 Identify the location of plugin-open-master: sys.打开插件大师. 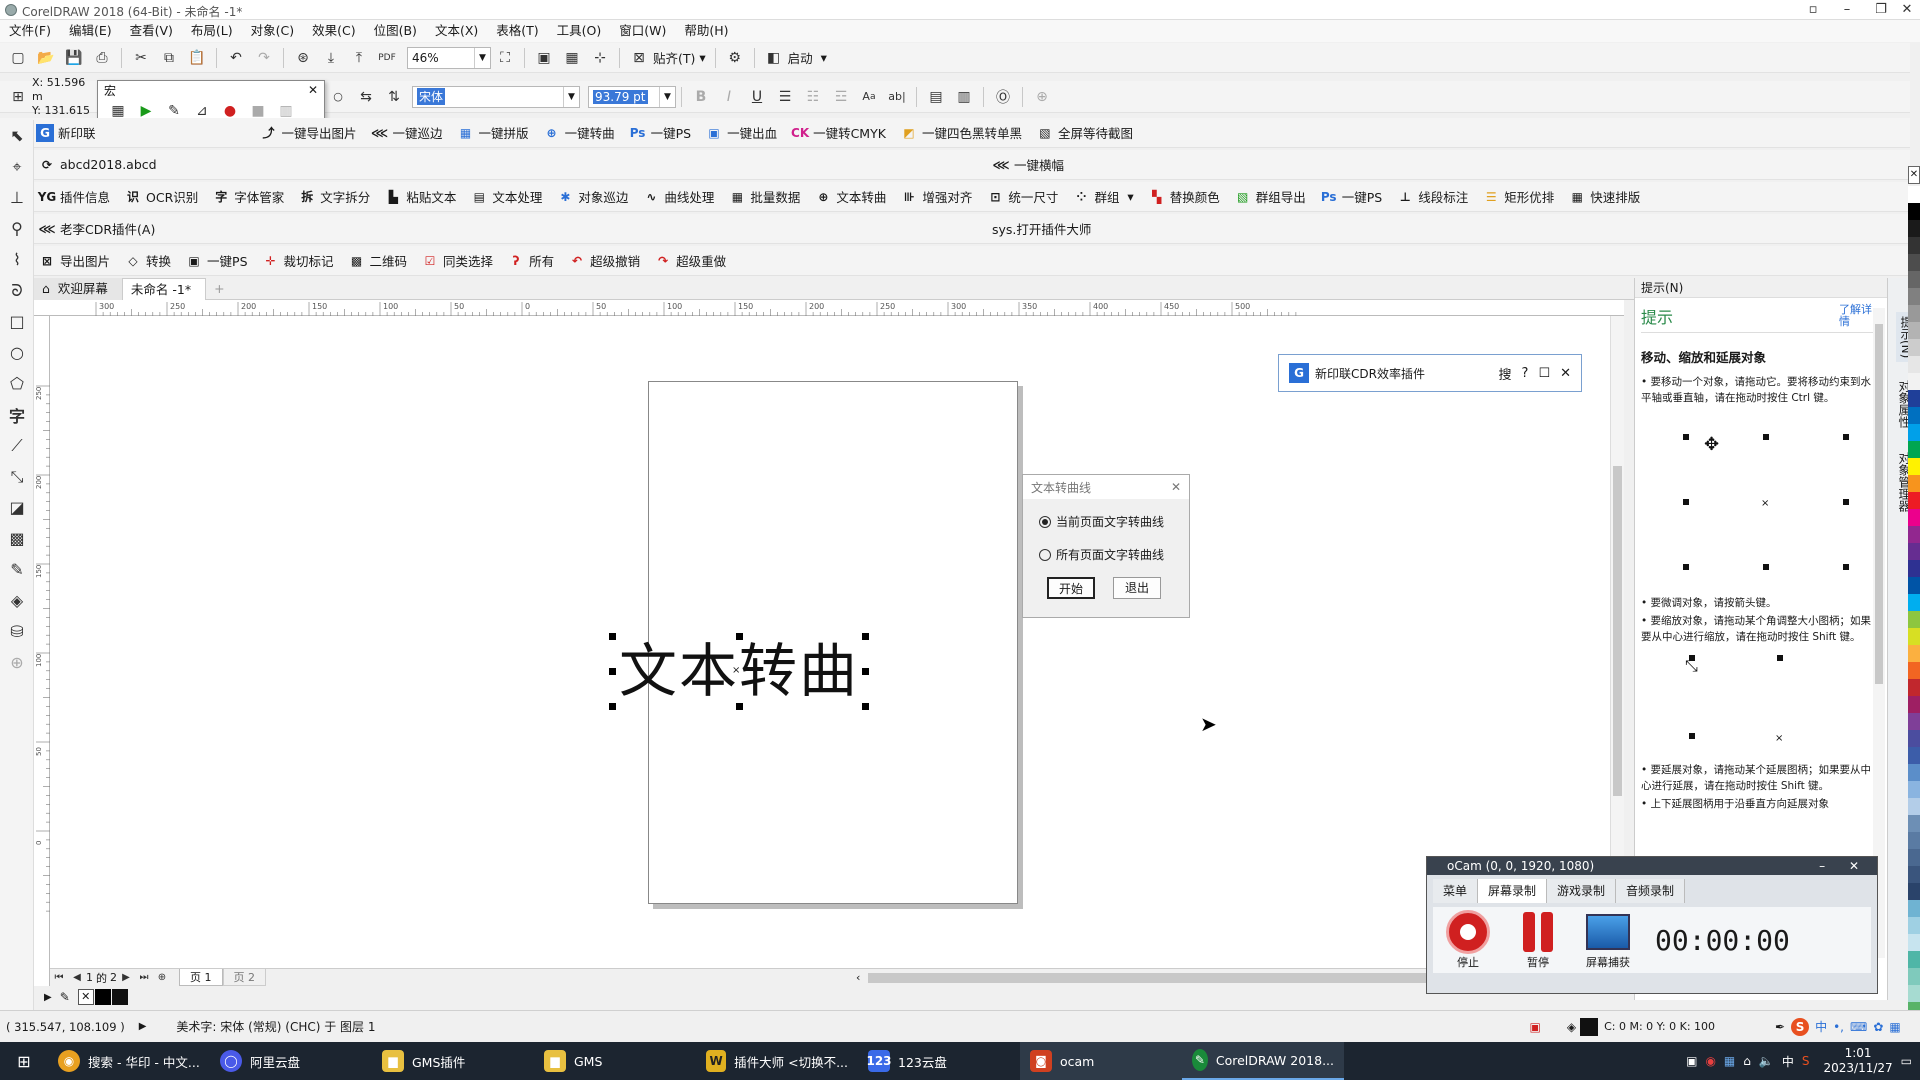
(1041, 228).